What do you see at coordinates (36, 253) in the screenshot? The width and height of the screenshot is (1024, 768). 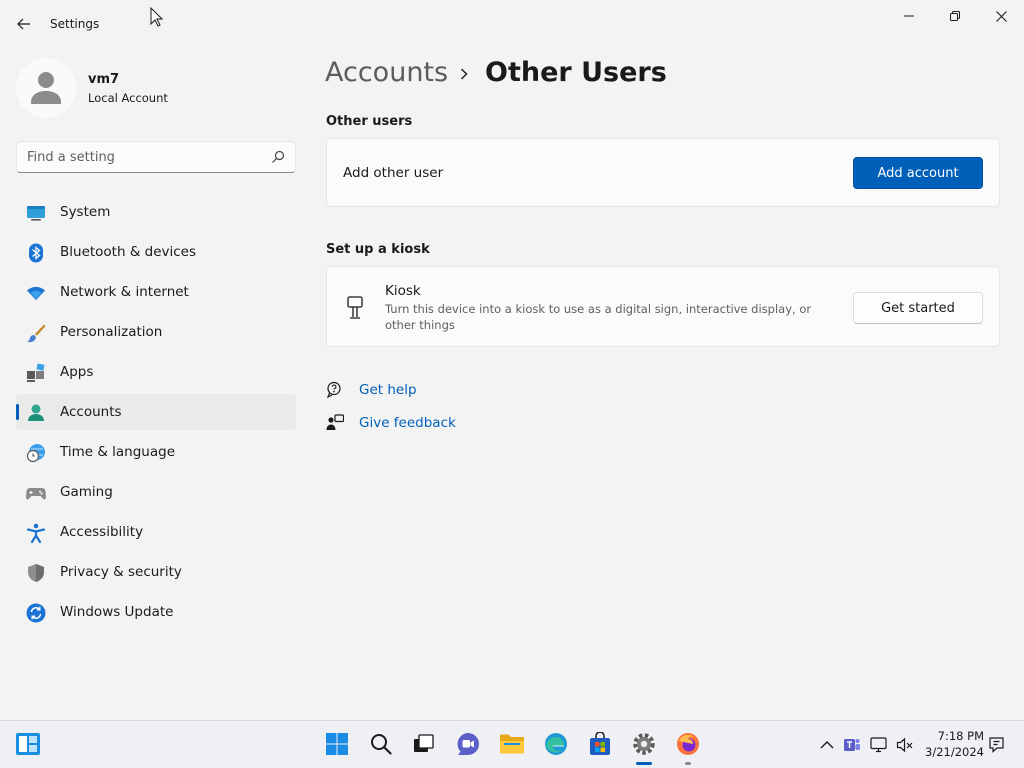 I see `bluetooth-icon` at bounding box center [36, 253].